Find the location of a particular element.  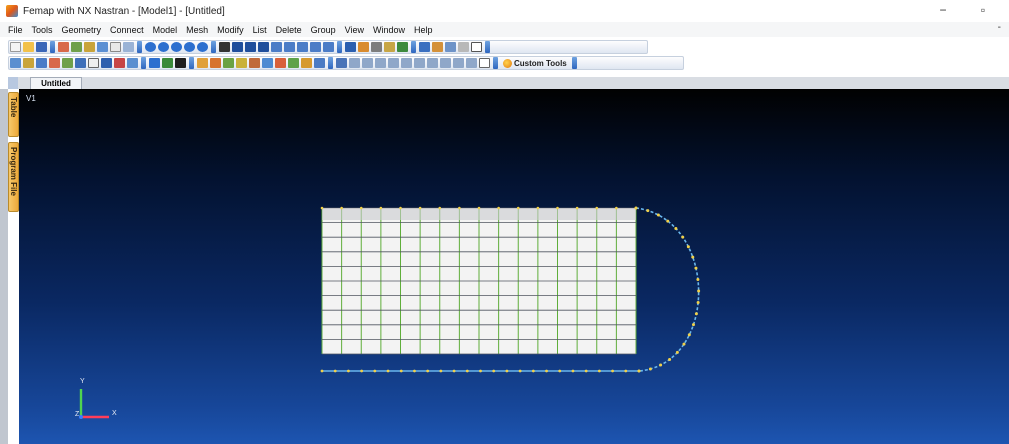

save-icon is located at coordinates (41, 47).